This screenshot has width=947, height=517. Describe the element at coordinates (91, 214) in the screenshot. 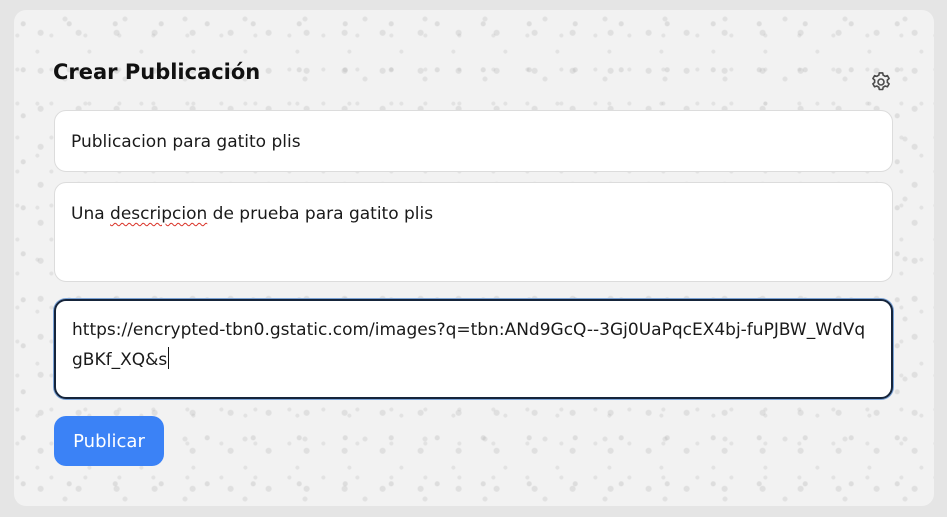

I see `description-text-start: Una` at that location.